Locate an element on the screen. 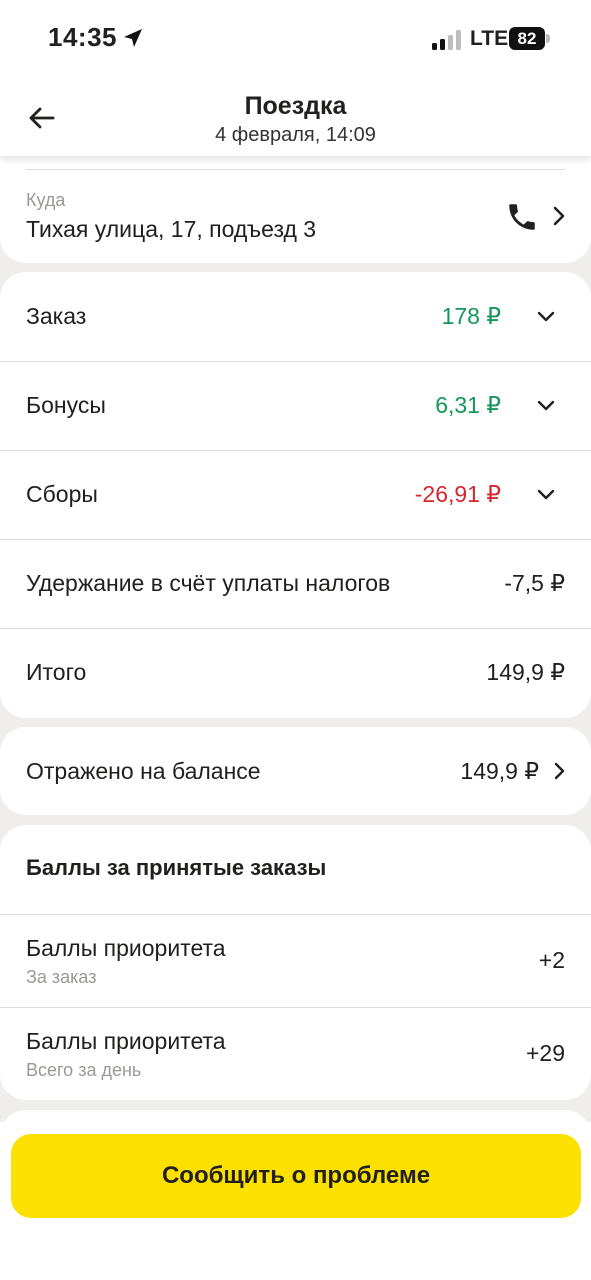 The image size is (591, 1280). money-row-label: Удержание в счёт уплаты налогов is located at coordinates (208, 583).